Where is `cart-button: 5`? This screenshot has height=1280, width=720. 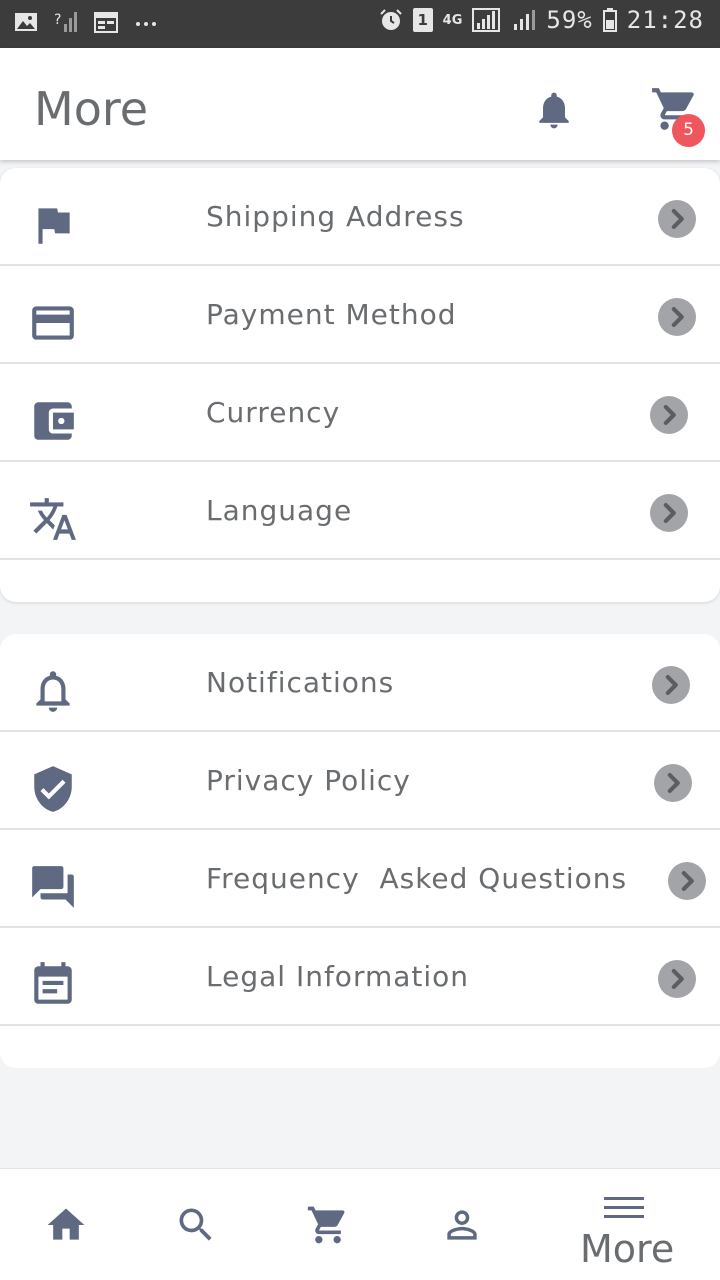
cart-button: 5 is located at coordinates (678, 115).